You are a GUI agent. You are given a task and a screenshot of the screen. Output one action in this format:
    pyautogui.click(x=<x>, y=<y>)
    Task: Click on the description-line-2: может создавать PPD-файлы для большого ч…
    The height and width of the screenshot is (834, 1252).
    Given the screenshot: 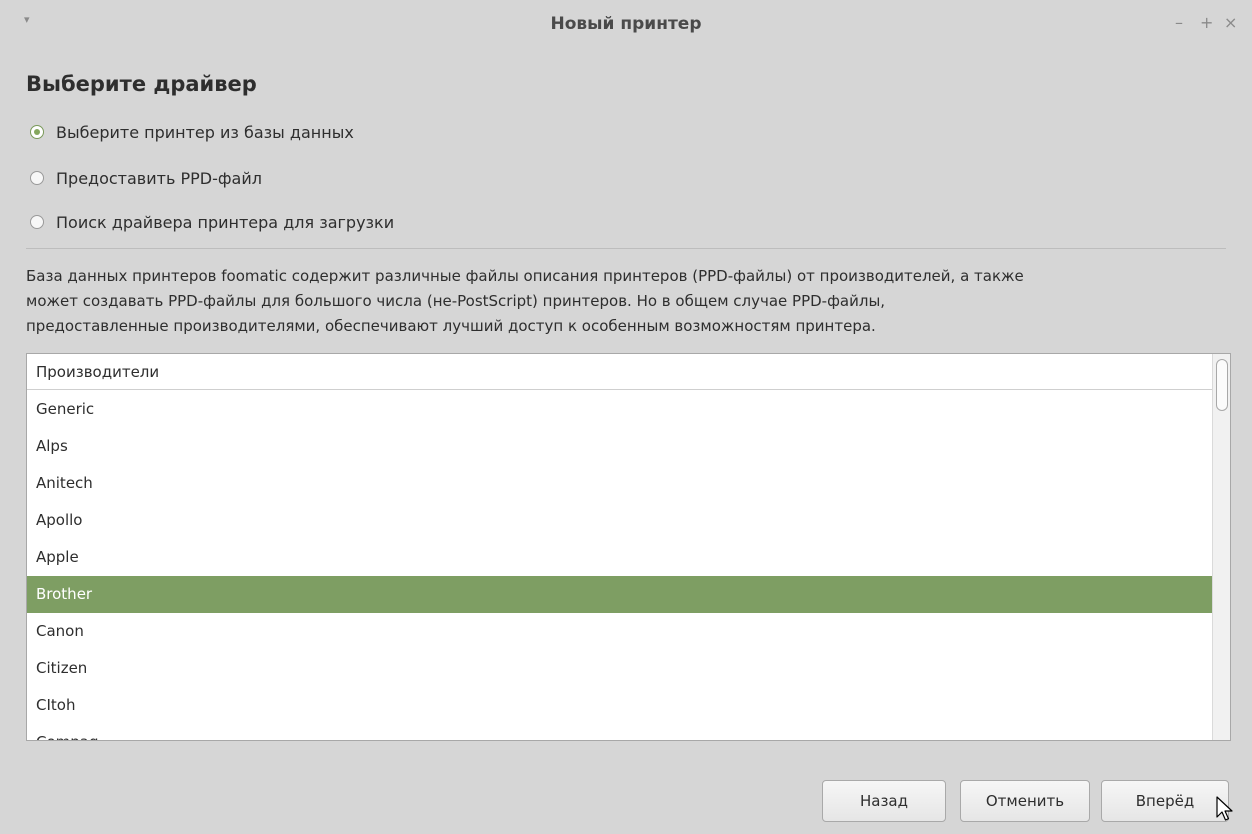 What is the action you would take?
    pyautogui.click(x=456, y=301)
    